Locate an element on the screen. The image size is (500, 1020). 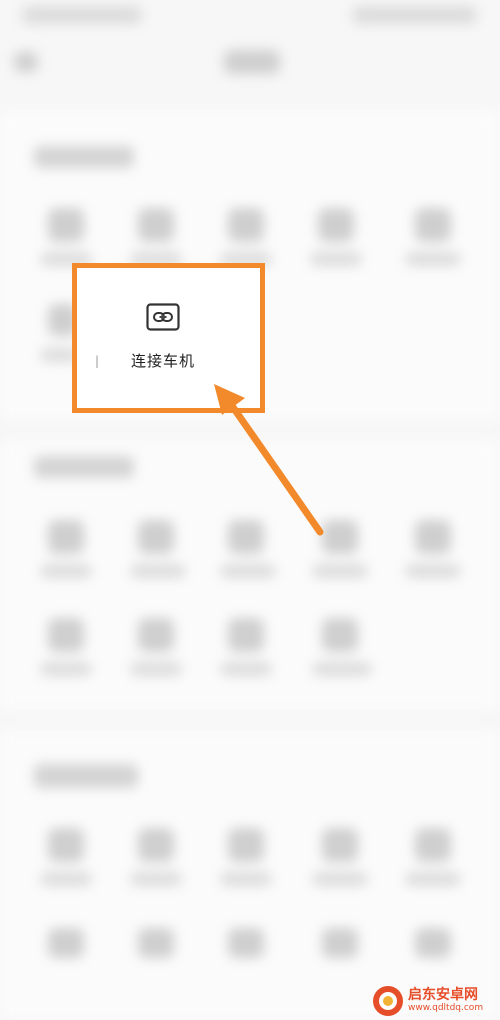
watermark-brand: 启东安卓网 is located at coordinates (443, 995).